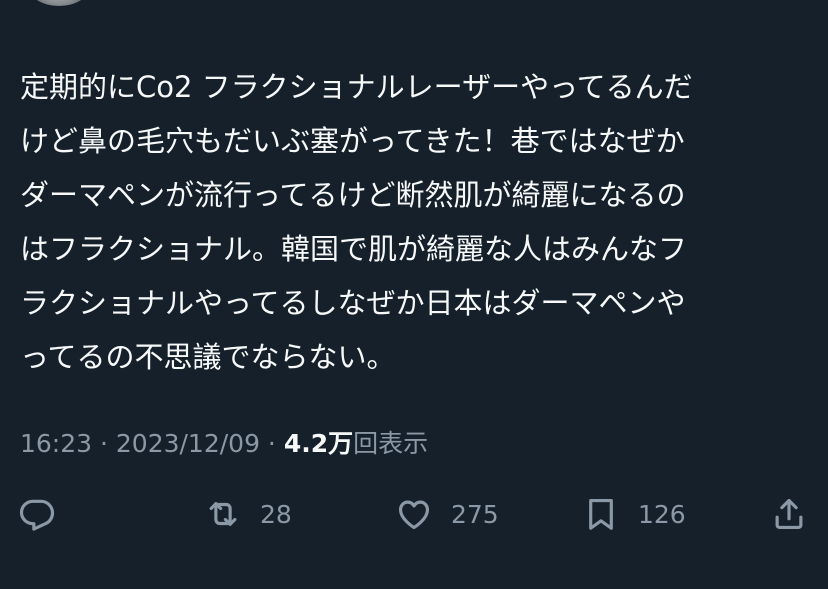  What do you see at coordinates (391, 443) in the screenshot?
I see `views-label: 回表示` at bounding box center [391, 443].